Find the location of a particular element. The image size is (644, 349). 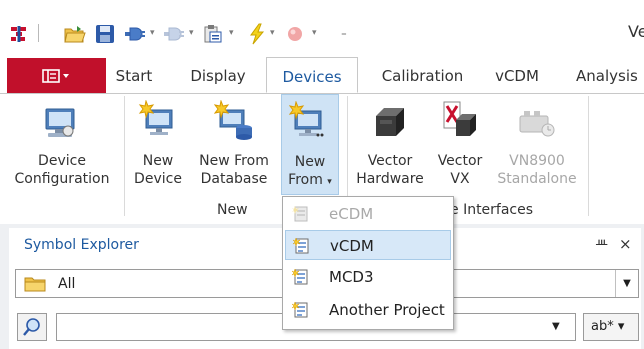

clipboard-icon is located at coordinates (213, 34).